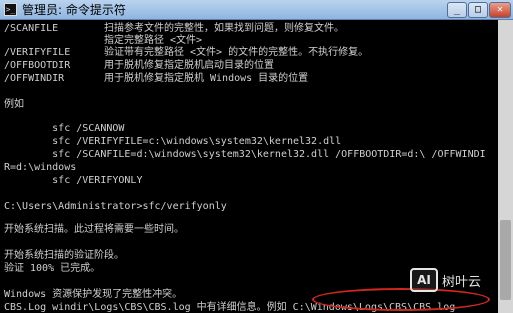 The image size is (513, 313). I want to click on console-line: Windows 资源保护发现了完整性冲突。, so click(93, 294).